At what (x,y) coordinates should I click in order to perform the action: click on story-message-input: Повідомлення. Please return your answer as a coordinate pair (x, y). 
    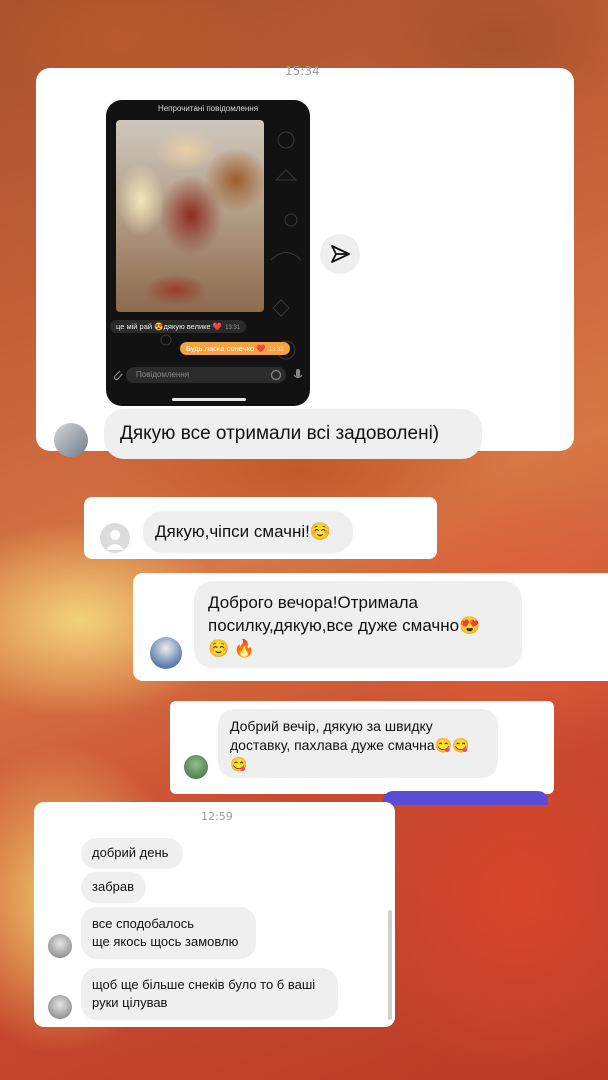
    Looking at the image, I should click on (206, 375).